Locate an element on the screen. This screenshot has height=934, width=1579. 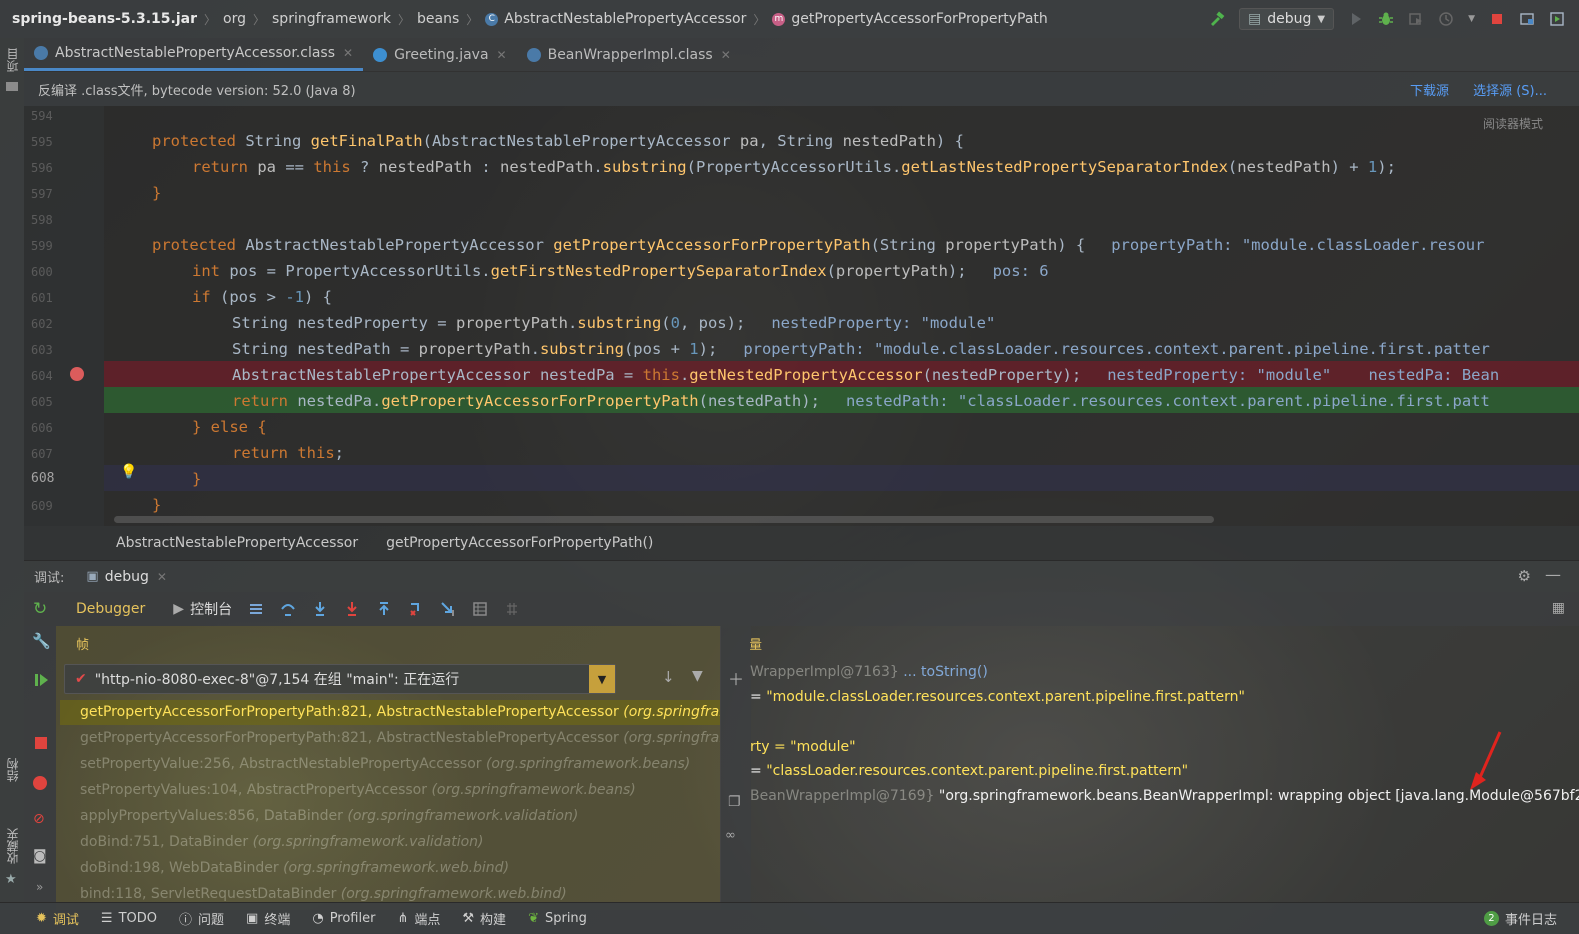
profile-icon is located at coordinates (1446, 19).